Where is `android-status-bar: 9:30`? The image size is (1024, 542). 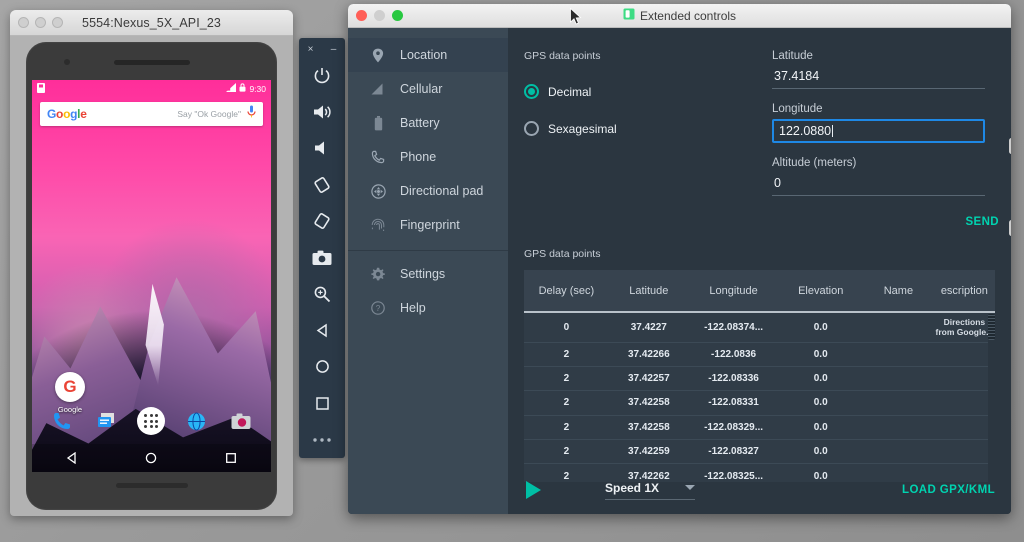
android-status-bar: 9:30 is located at coordinates (151, 88).